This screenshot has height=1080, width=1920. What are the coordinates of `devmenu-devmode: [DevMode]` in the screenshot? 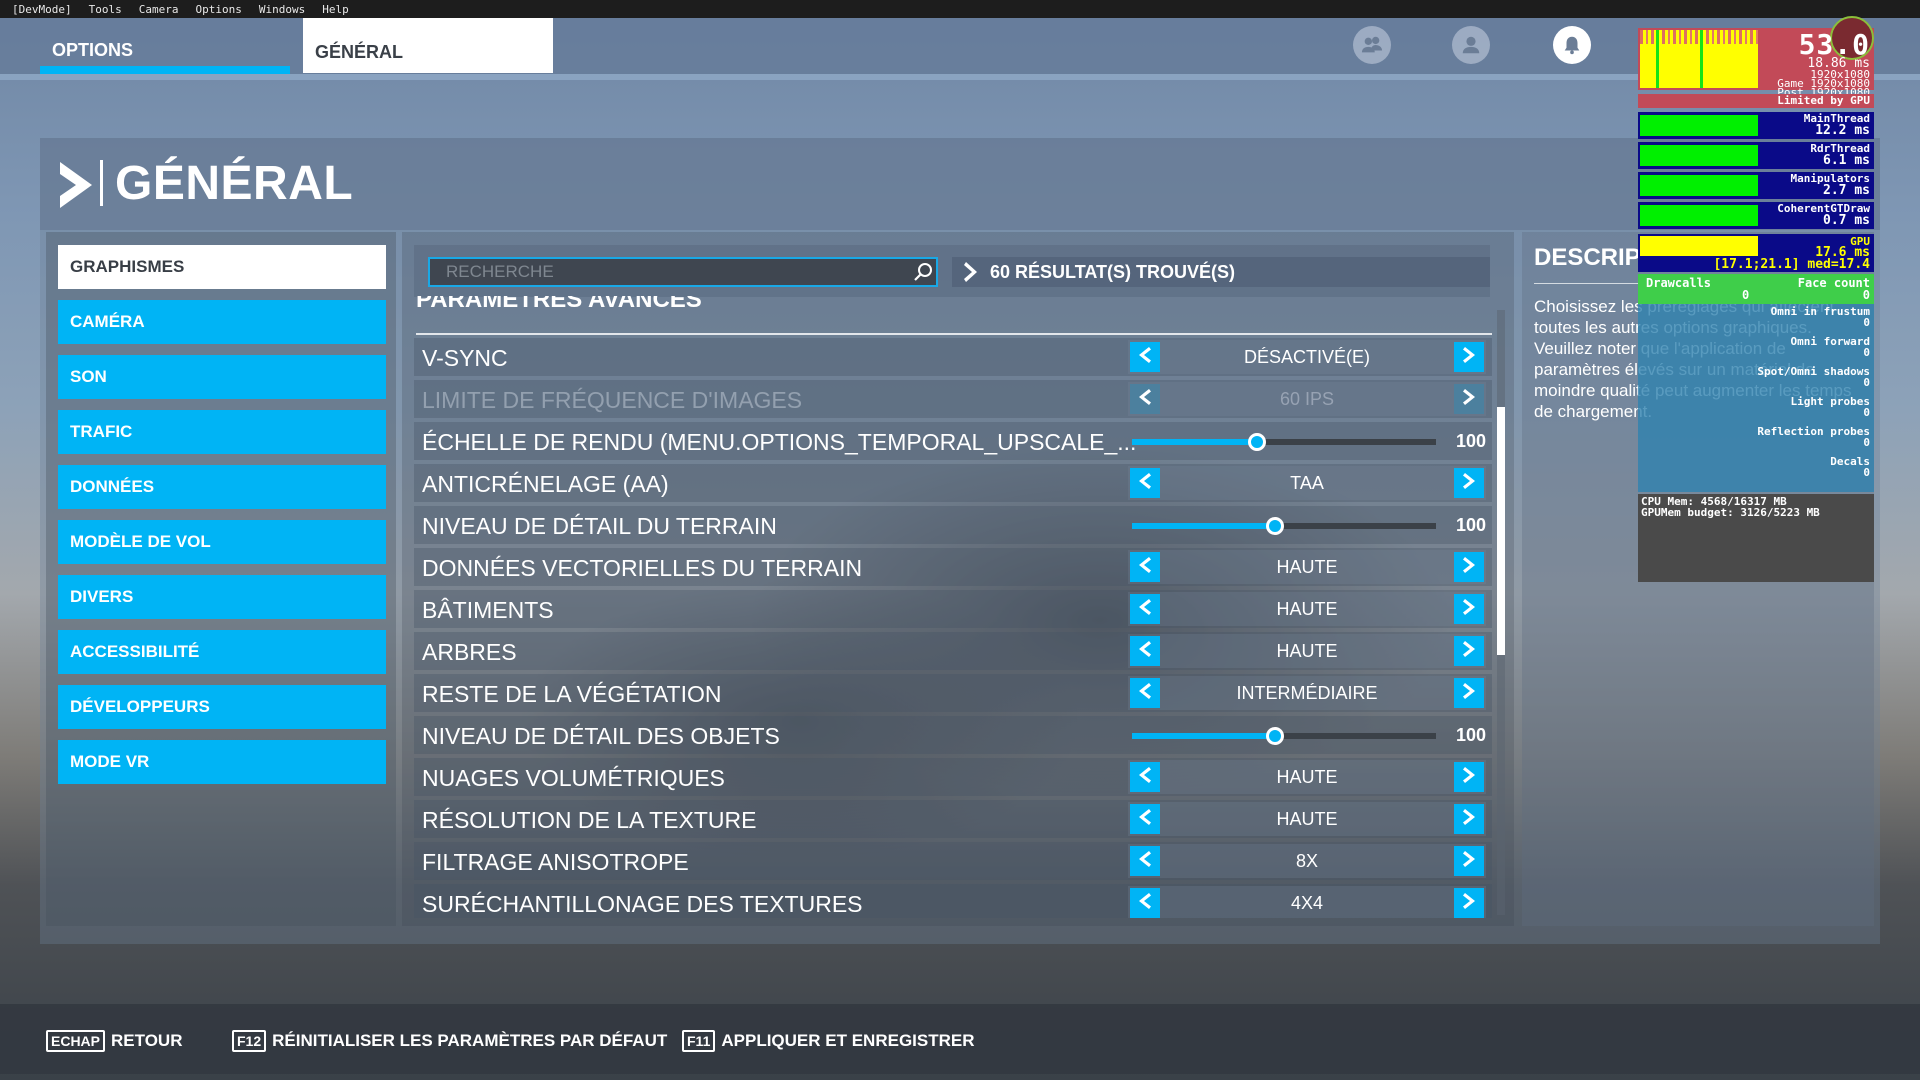 It's located at (42, 9).